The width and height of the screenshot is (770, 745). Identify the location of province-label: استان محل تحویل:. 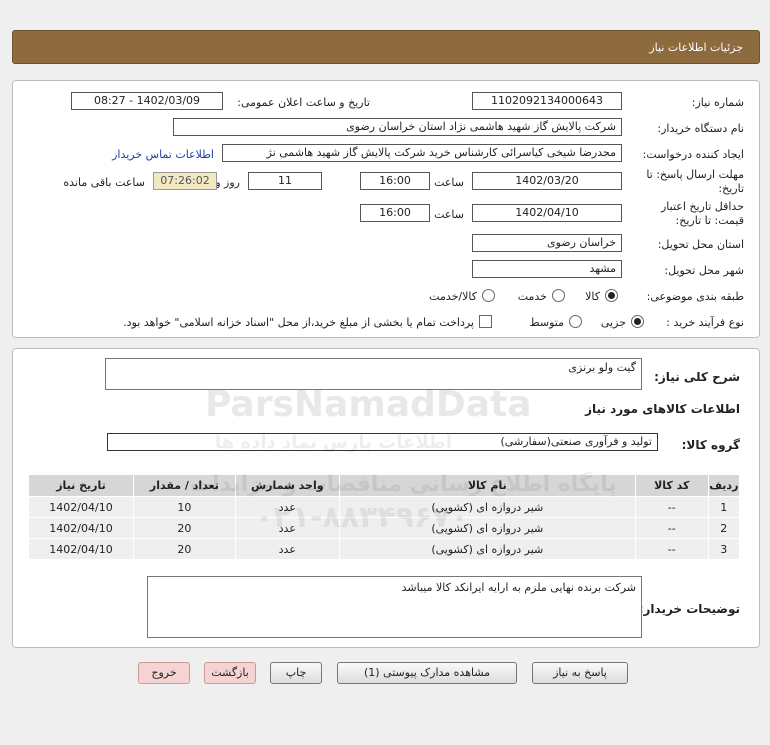
(700, 244).